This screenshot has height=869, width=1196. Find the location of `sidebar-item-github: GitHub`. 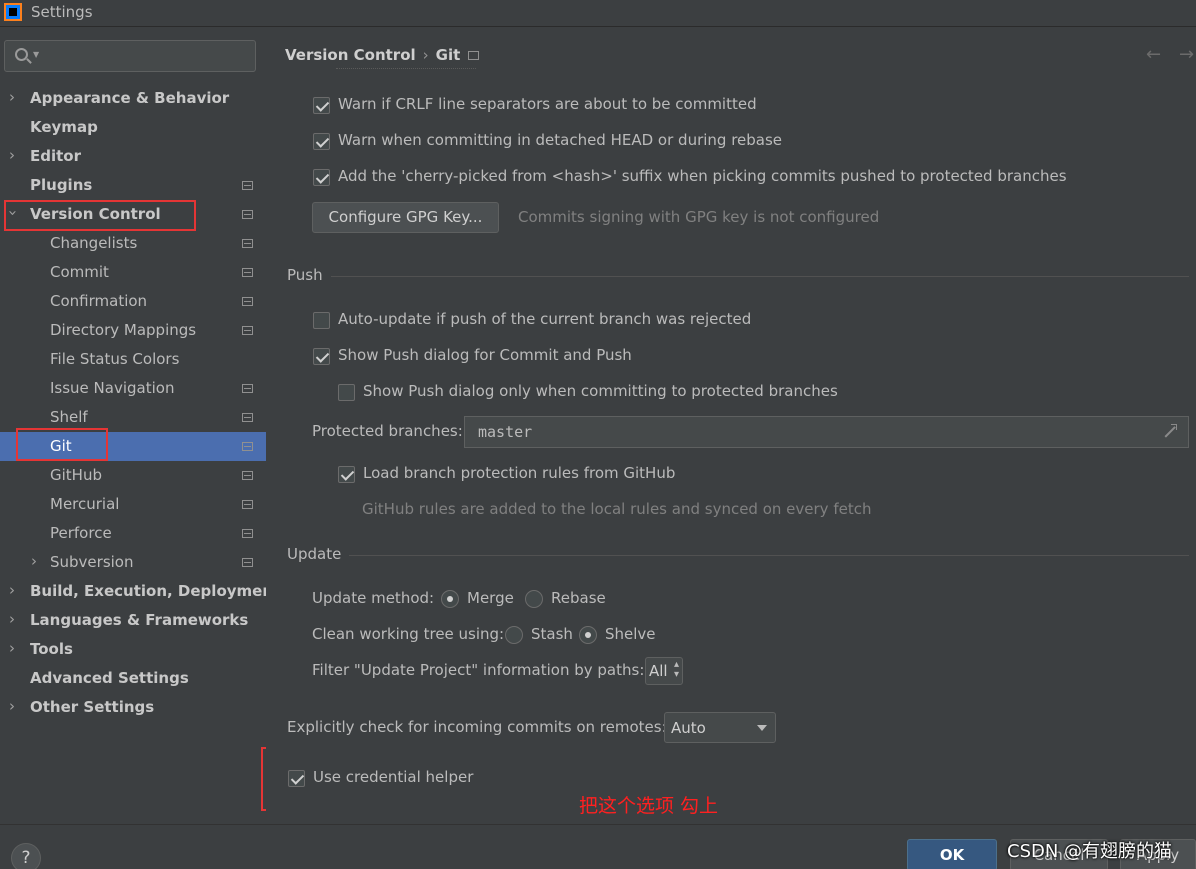

sidebar-item-github: GitHub is located at coordinates (133, 475).